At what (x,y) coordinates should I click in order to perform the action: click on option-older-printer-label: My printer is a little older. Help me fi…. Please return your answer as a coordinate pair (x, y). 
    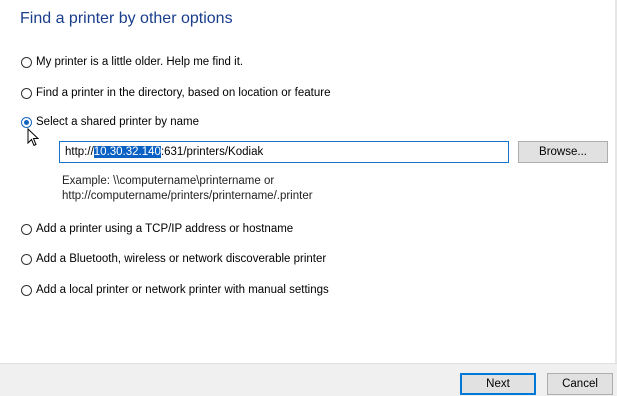
    Looking at the image, I should click on (140, 62).